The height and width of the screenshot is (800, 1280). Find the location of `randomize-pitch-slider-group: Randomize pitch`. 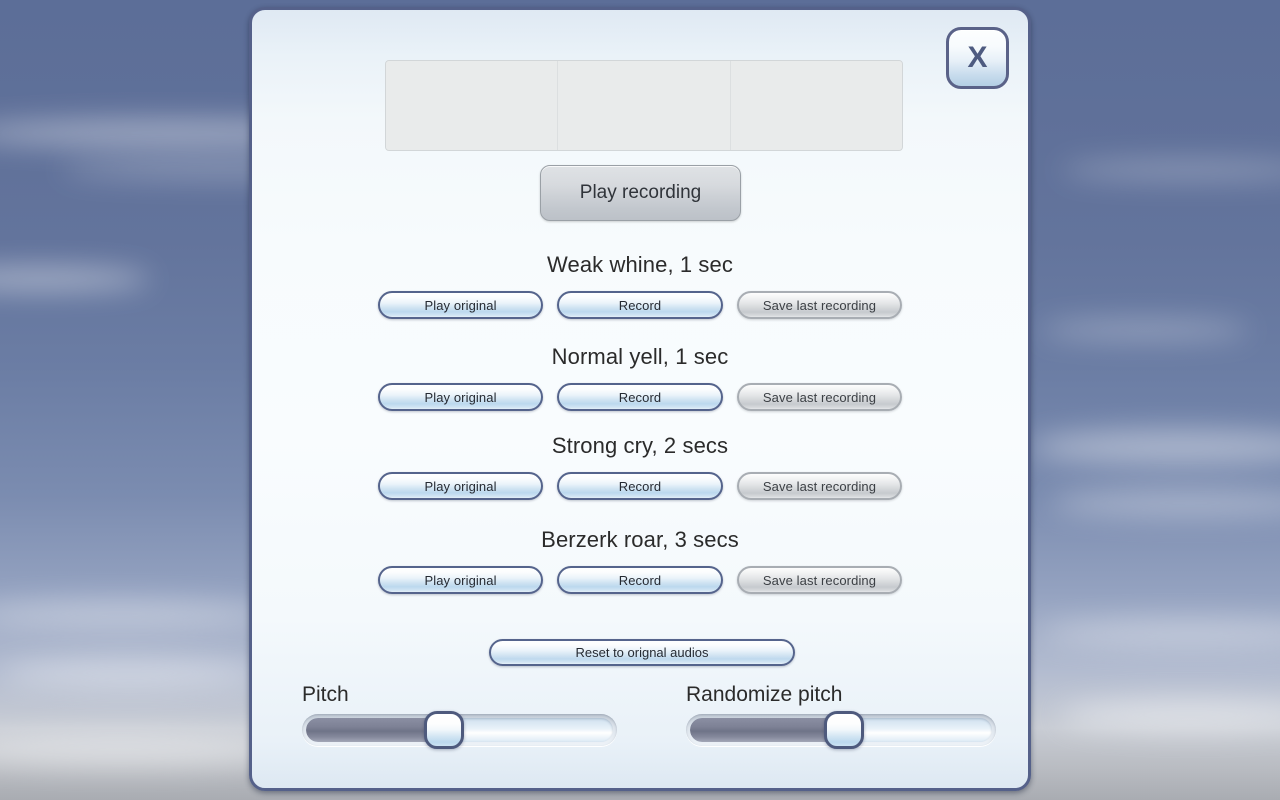

randomize-pitch-slider-group: Randomize pitch is located at coordinates (841, 715).